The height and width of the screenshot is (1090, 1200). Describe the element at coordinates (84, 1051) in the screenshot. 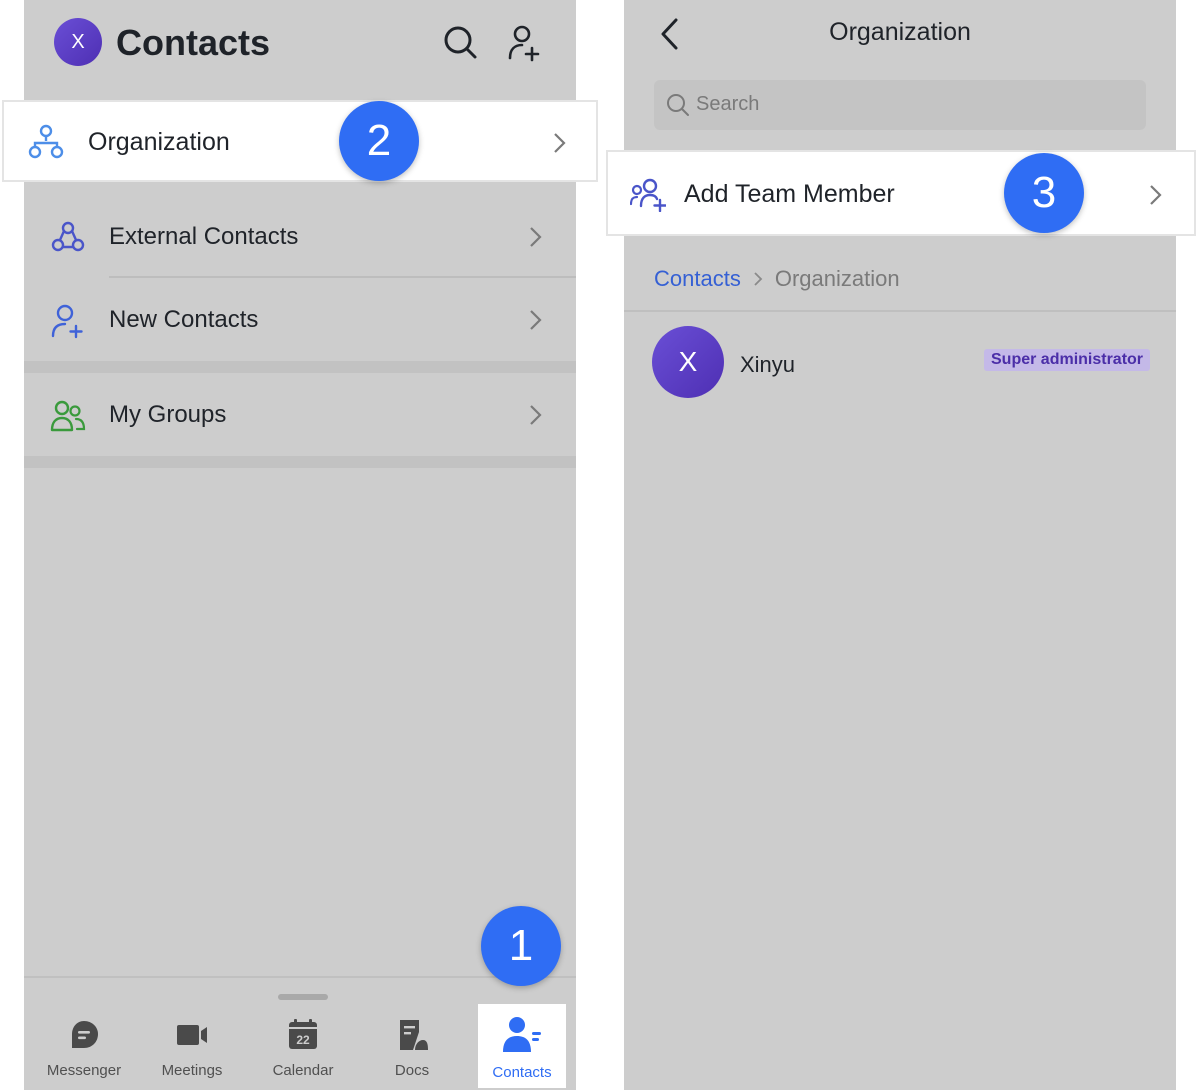

I see `tab-messenger: Messenger` at that location.